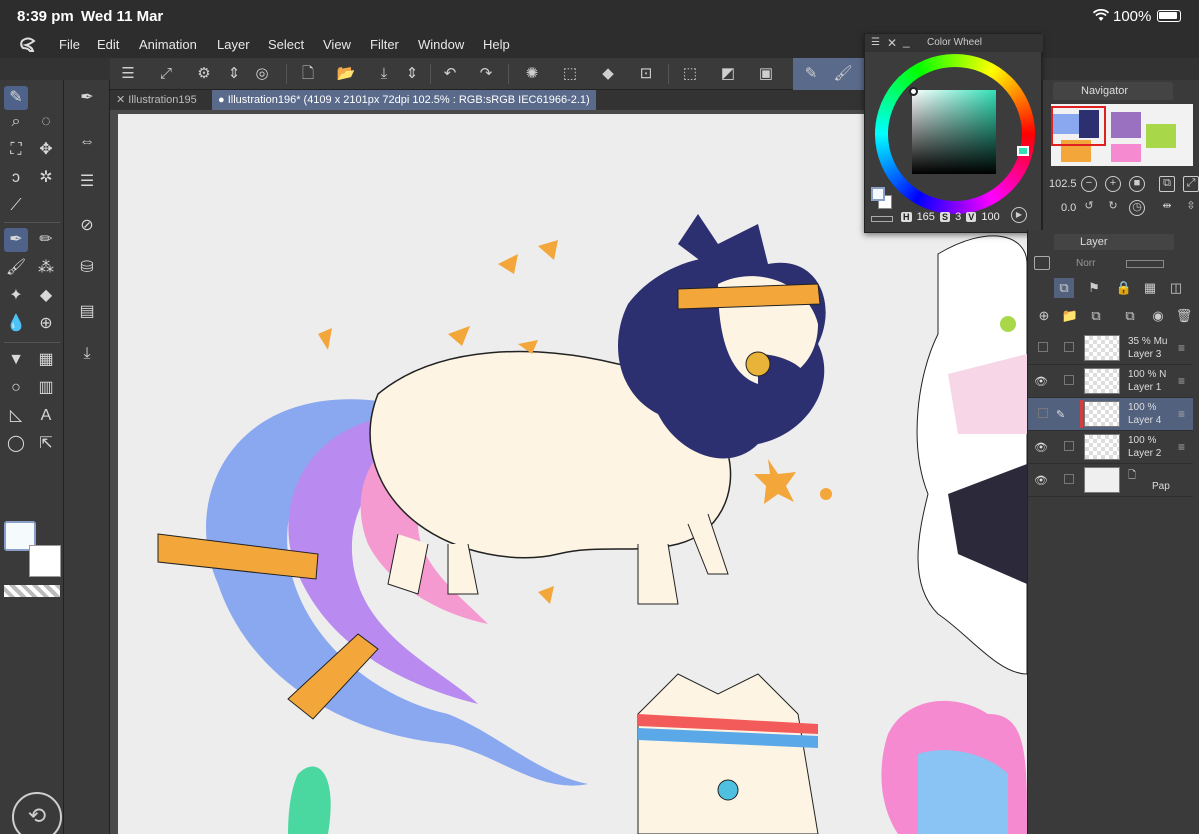  I want to click on correct-line-icon: ⇱, so click(46, 444).